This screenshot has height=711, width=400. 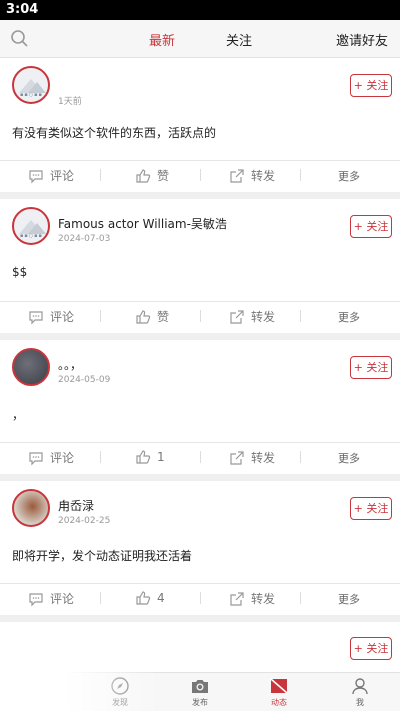 What do you see at coordinates (200, 39) in the screenshot?
I see `top-bar: 最新 关注 邀请好友` at bounding box center [200, 39].